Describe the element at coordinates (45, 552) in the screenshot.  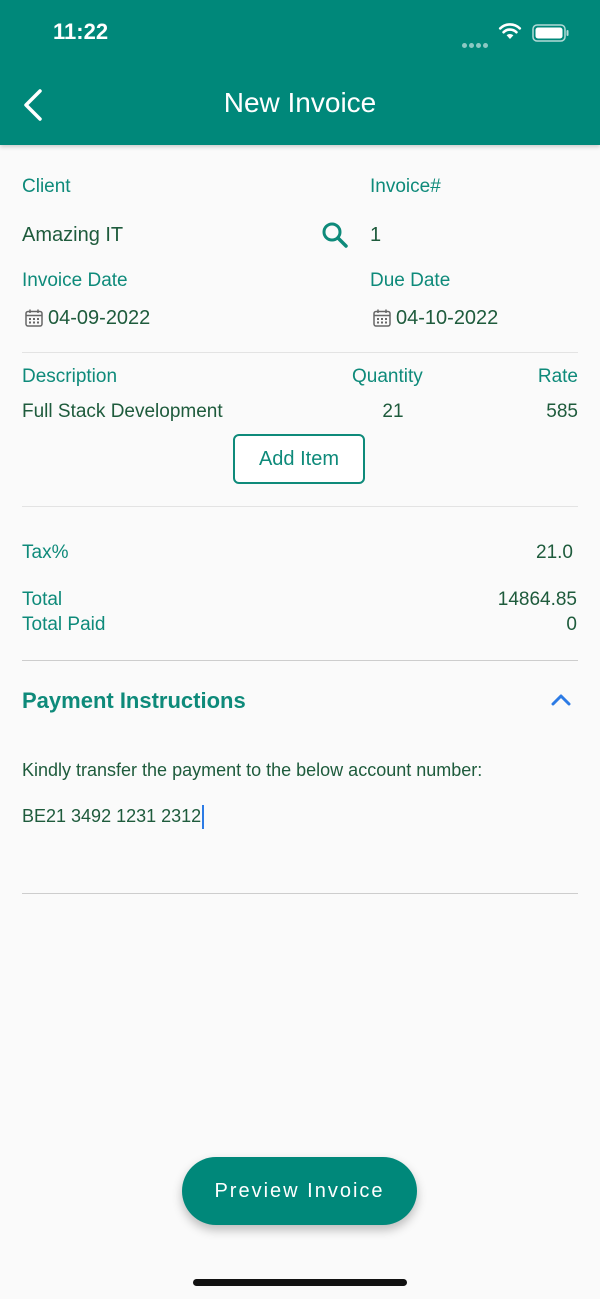
I see `tax-label: Tax%` at that location.